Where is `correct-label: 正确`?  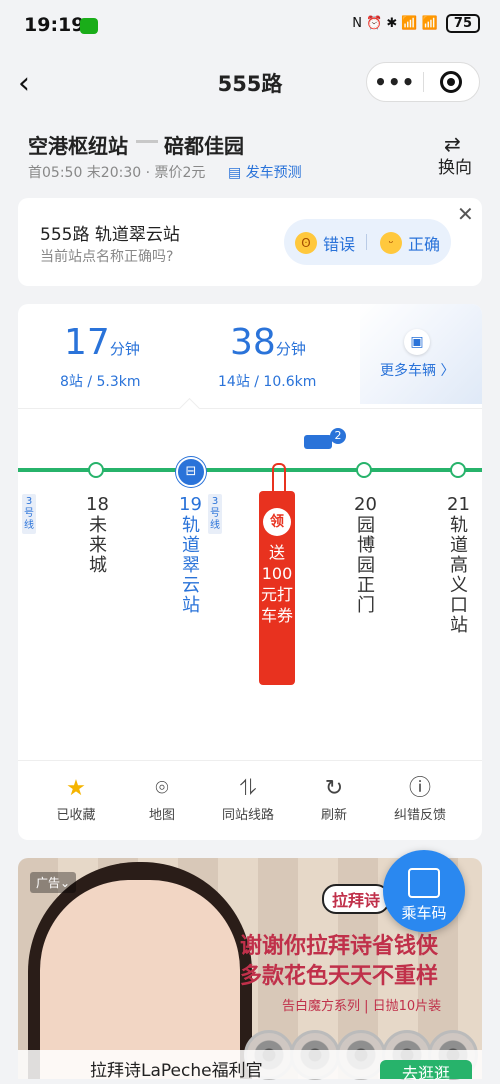 correct-label: 正确 is located at coordinates (424, 244).